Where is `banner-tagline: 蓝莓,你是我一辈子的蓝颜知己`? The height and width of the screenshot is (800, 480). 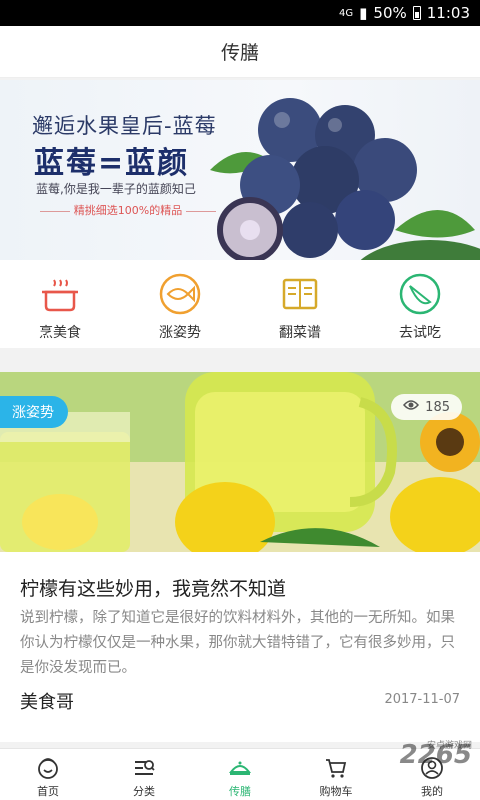
banner-tagline: 蓝莓,你是我一辈子的蓝颜知己 is located at coordinates (116, 189).